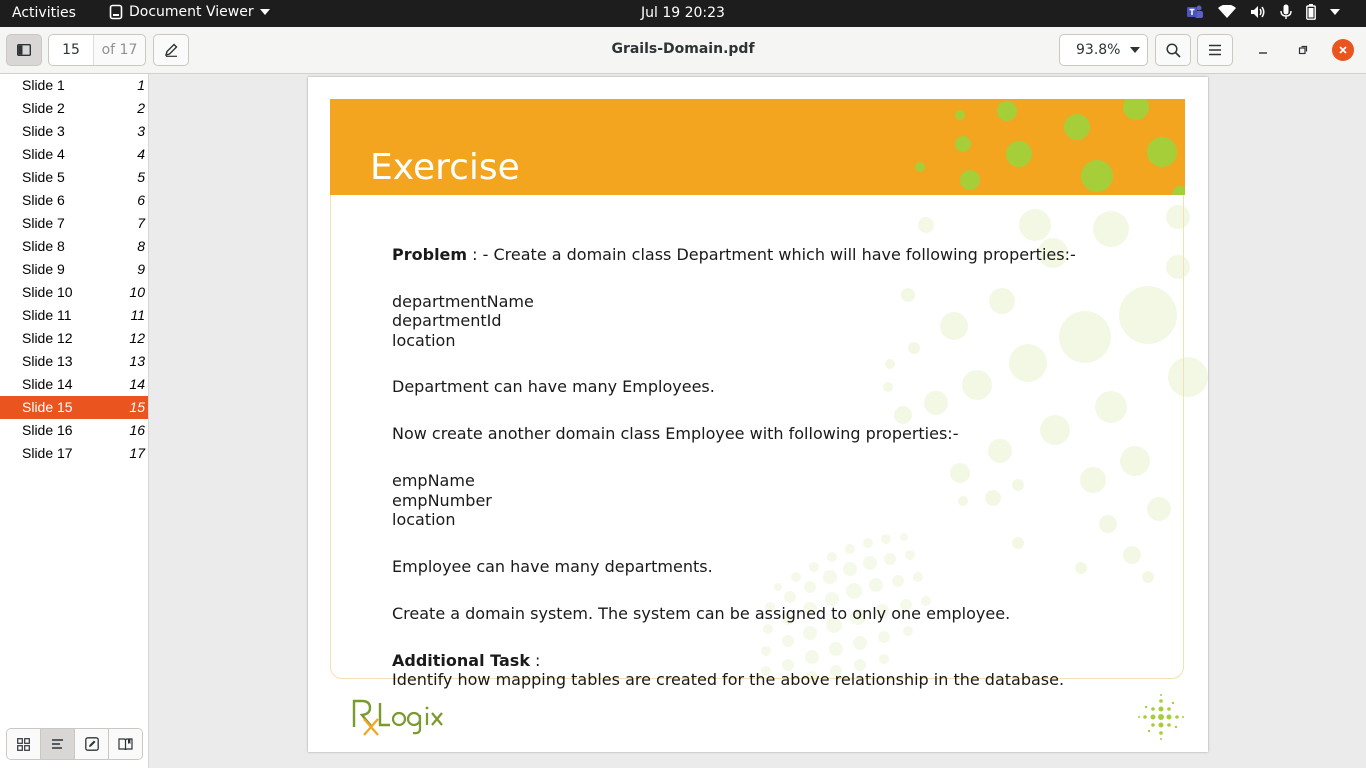  What do you see at coordinates (535, 660) in the screenshot?
I see `additional-task-colon: :` at bounding box center [535, 660].